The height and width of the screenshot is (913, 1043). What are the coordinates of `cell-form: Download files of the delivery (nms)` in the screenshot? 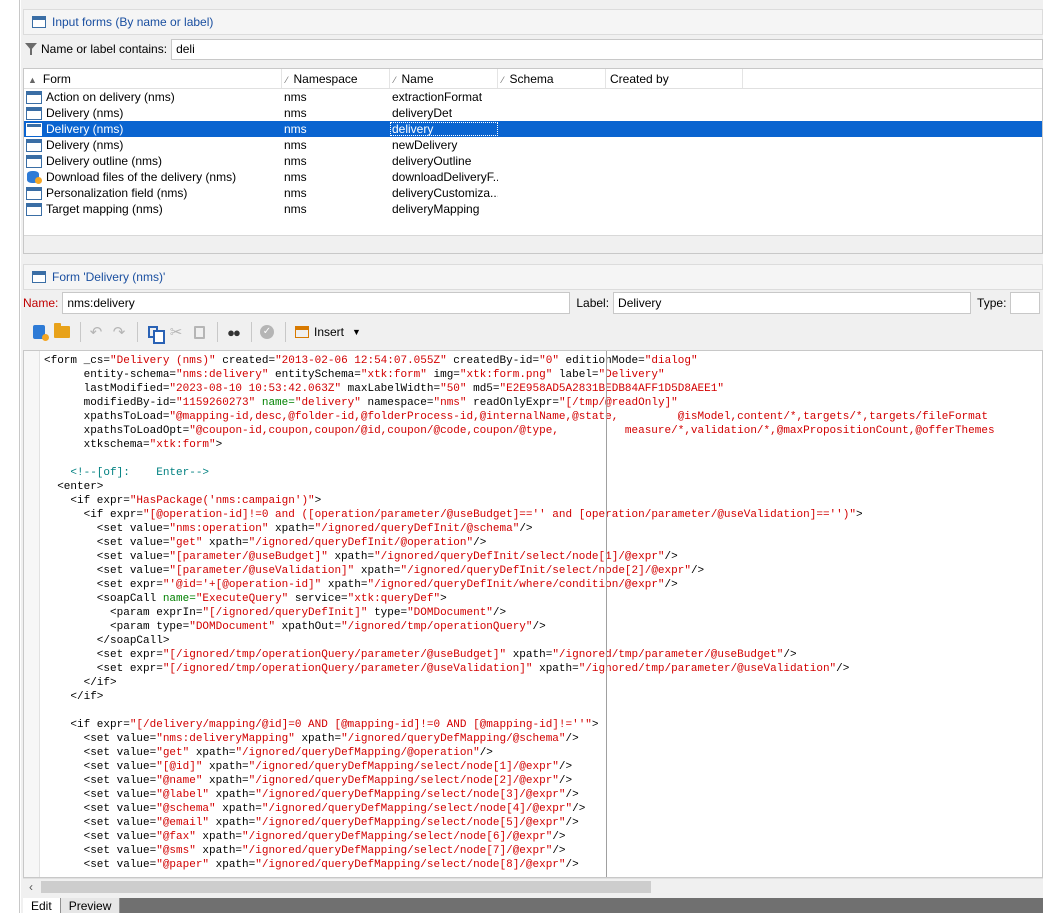 It's located at (153, 177).